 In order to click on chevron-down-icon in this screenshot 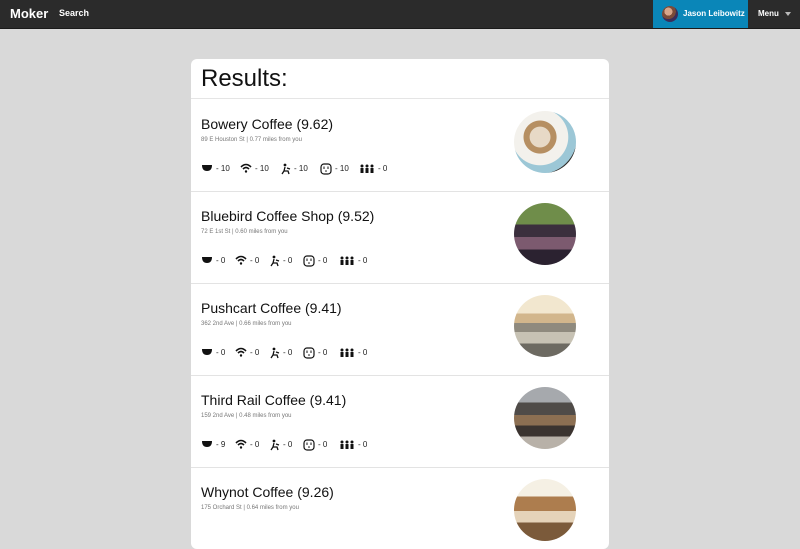, I will do `click(788, 14)`.